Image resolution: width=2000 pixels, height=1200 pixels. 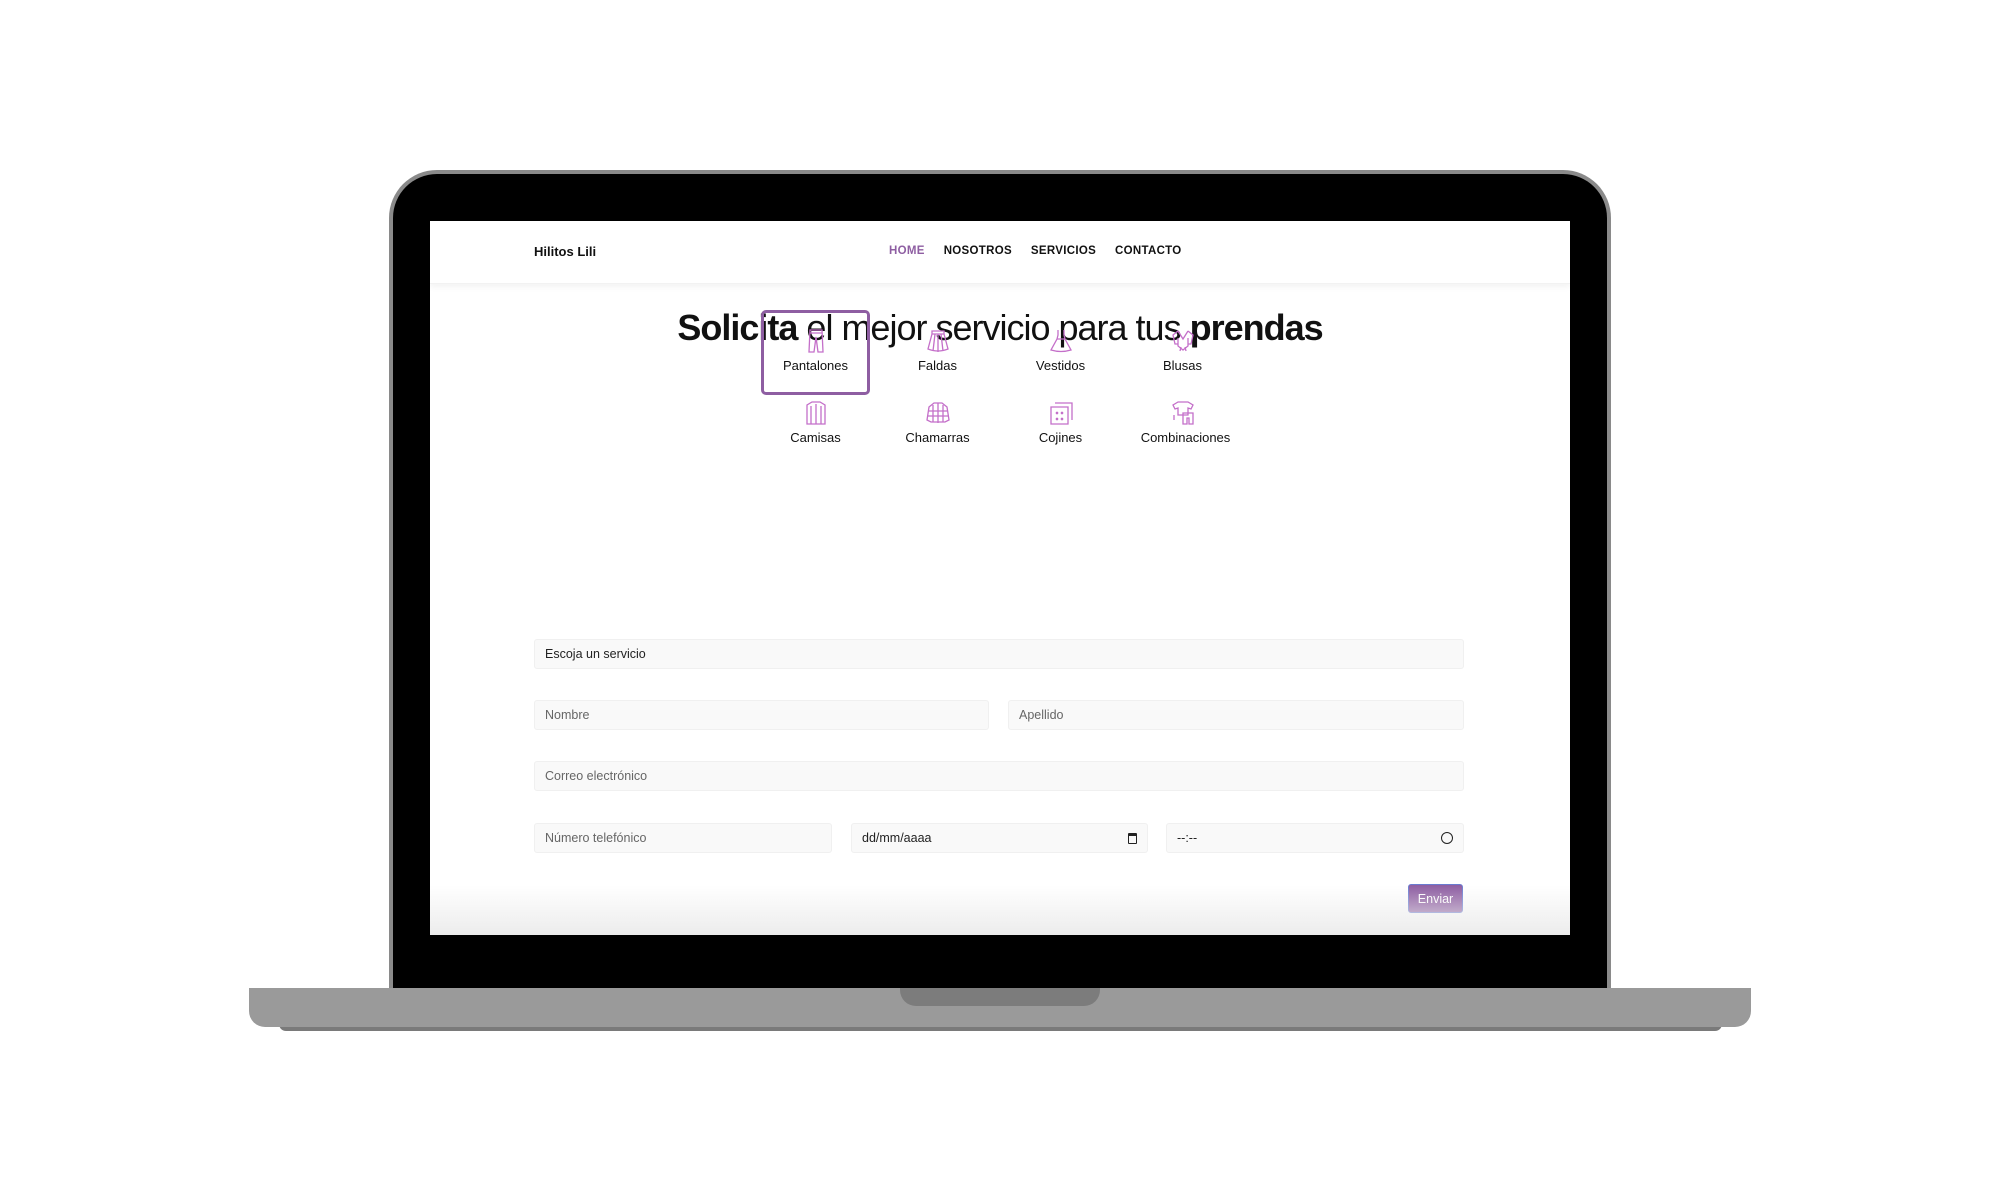 I want to click on phone-input: Número telefónico, so click(x=683, y=838).